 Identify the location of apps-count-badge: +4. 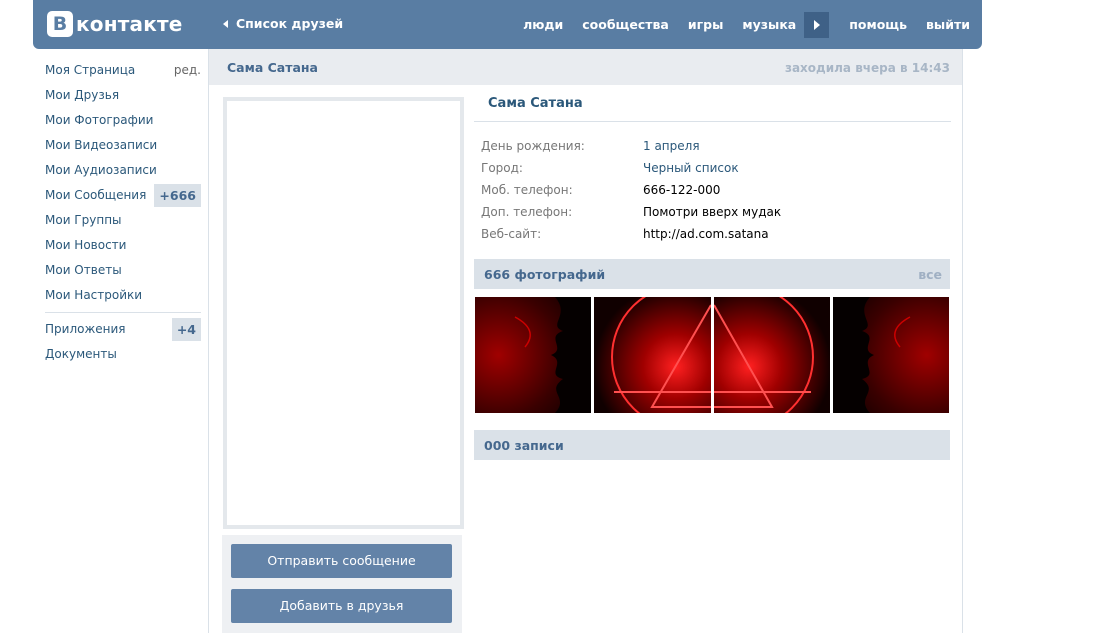
(186, 329).